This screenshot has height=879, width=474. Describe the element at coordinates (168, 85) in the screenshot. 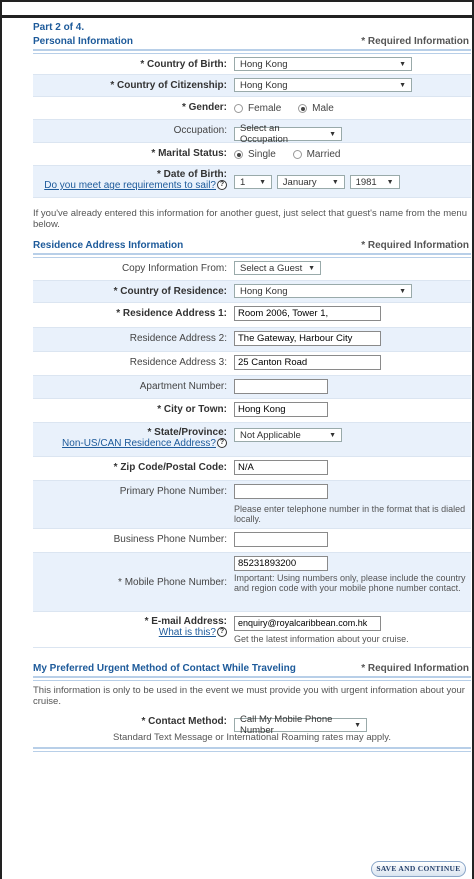

I see `field-label: * Country of Citizenship:` at that location.